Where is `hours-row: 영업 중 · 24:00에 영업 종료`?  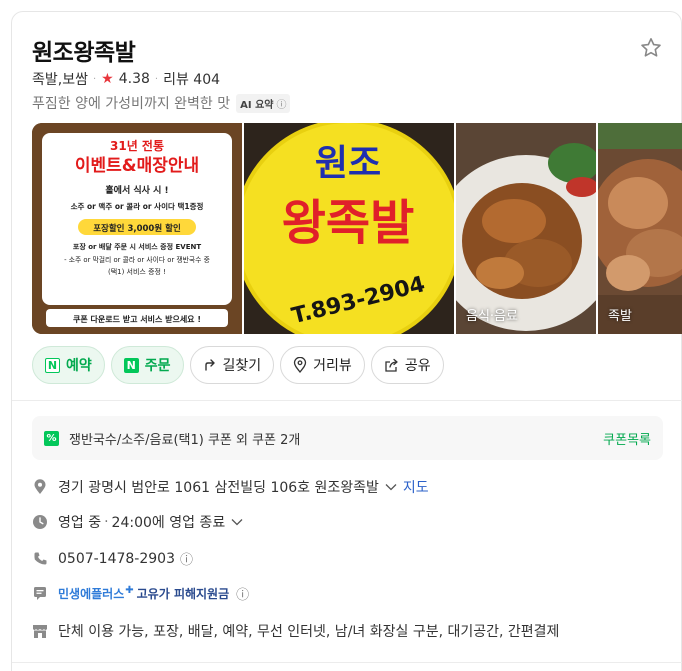
hours-row: 영업 중 · 24:00에 영업 종료 is located at coordinates (137, 522).